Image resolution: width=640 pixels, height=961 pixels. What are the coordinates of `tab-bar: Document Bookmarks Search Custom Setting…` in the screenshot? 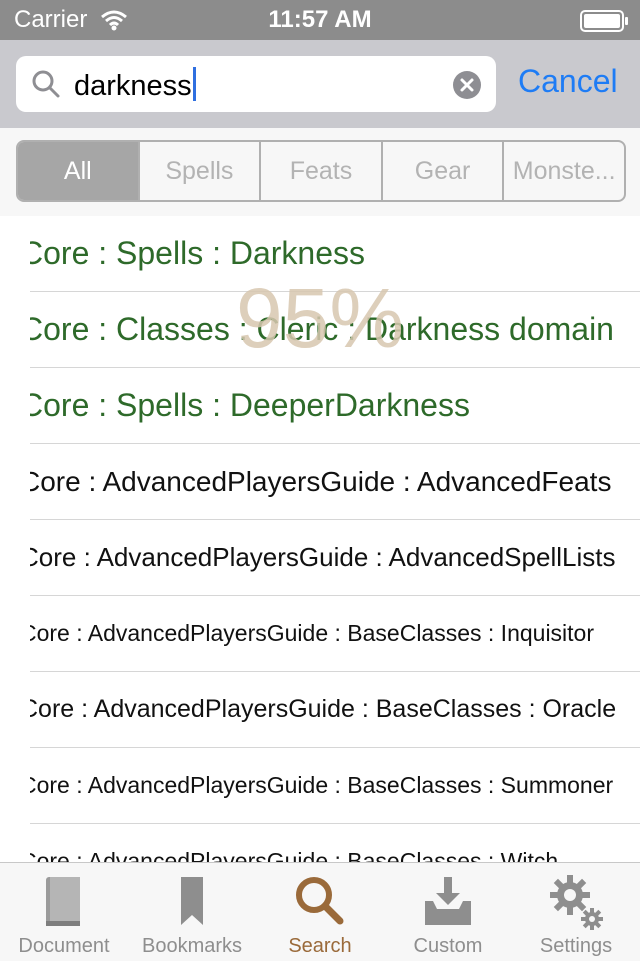 It's located at (320, 911).